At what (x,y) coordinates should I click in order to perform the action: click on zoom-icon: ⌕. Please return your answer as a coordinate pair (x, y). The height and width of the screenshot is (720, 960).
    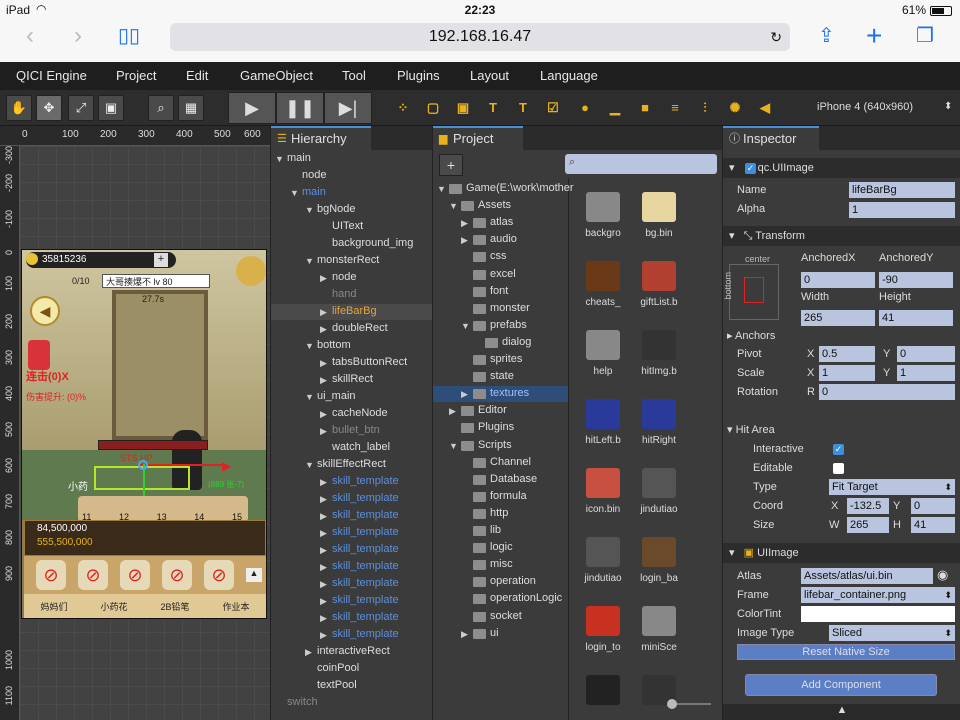
    Looking at the image, I should click on (161, 108).